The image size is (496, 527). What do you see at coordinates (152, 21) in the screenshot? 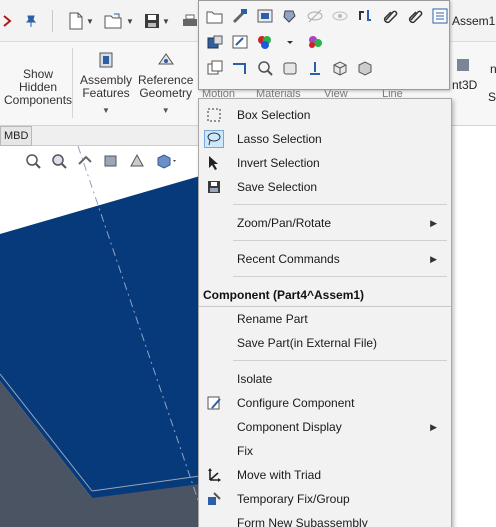
I see `save-icon` at bounding box center [152, 21].